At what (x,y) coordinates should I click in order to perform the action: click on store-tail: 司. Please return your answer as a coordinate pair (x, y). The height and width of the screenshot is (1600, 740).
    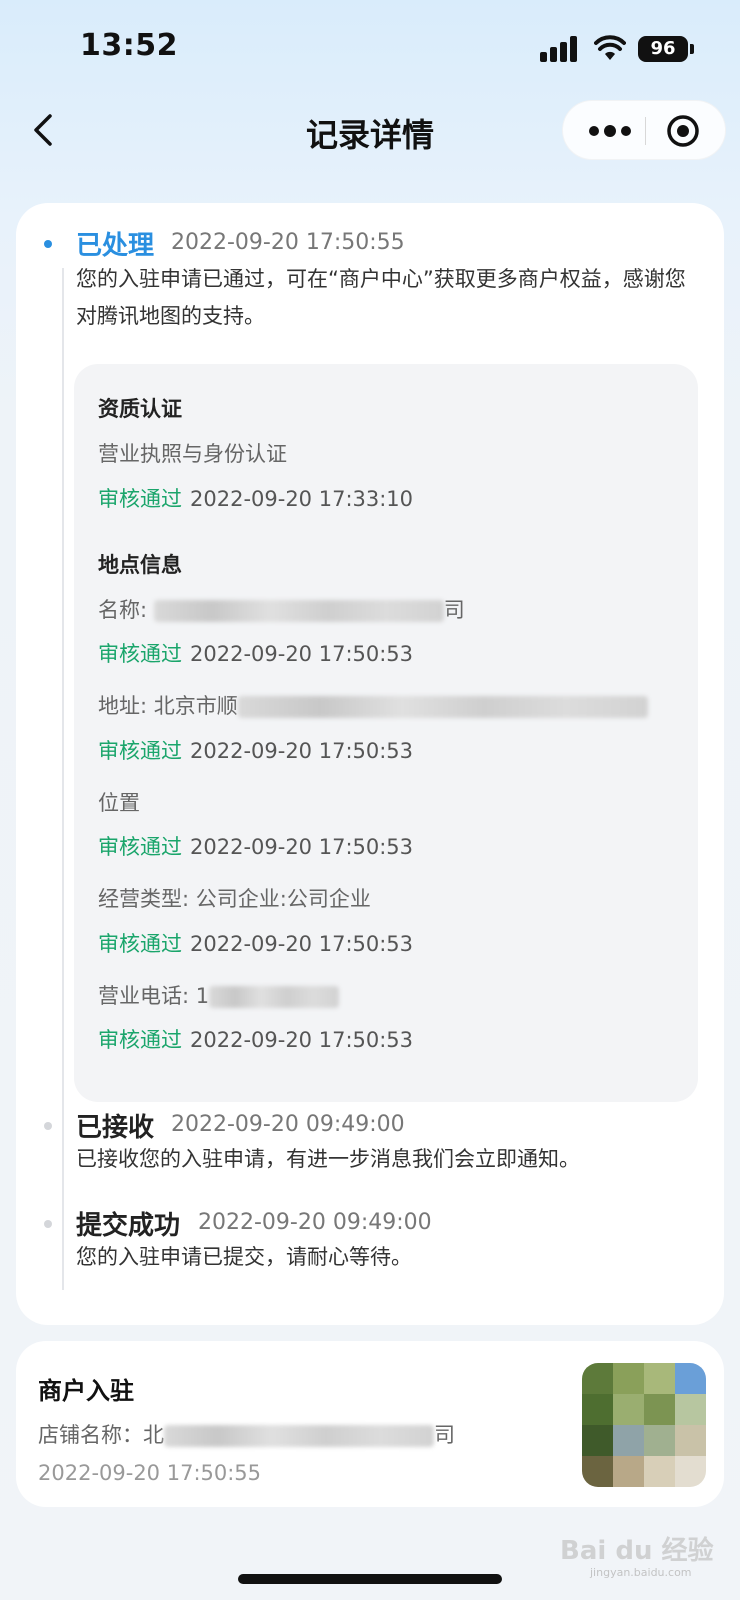
    Looking at the image, I should click on (444, 1435).